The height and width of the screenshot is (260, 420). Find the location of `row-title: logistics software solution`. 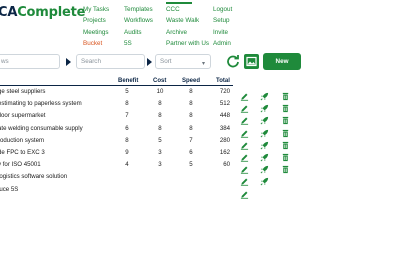

row-title: logistics software solution is located at coordinates (33, 177).